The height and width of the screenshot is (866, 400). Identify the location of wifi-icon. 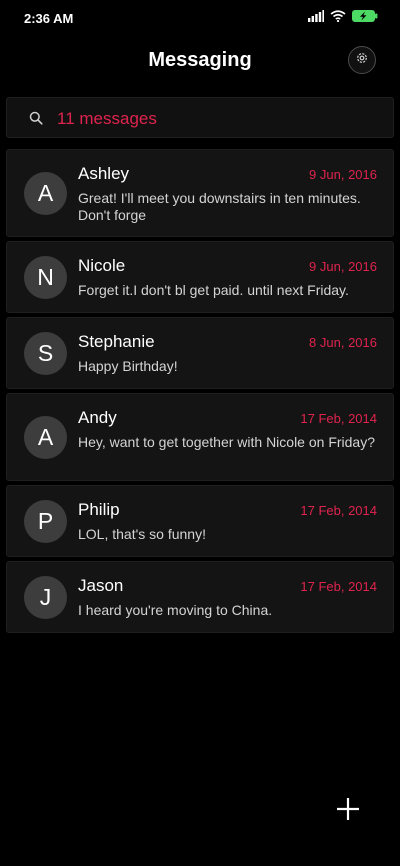
(338, 16).